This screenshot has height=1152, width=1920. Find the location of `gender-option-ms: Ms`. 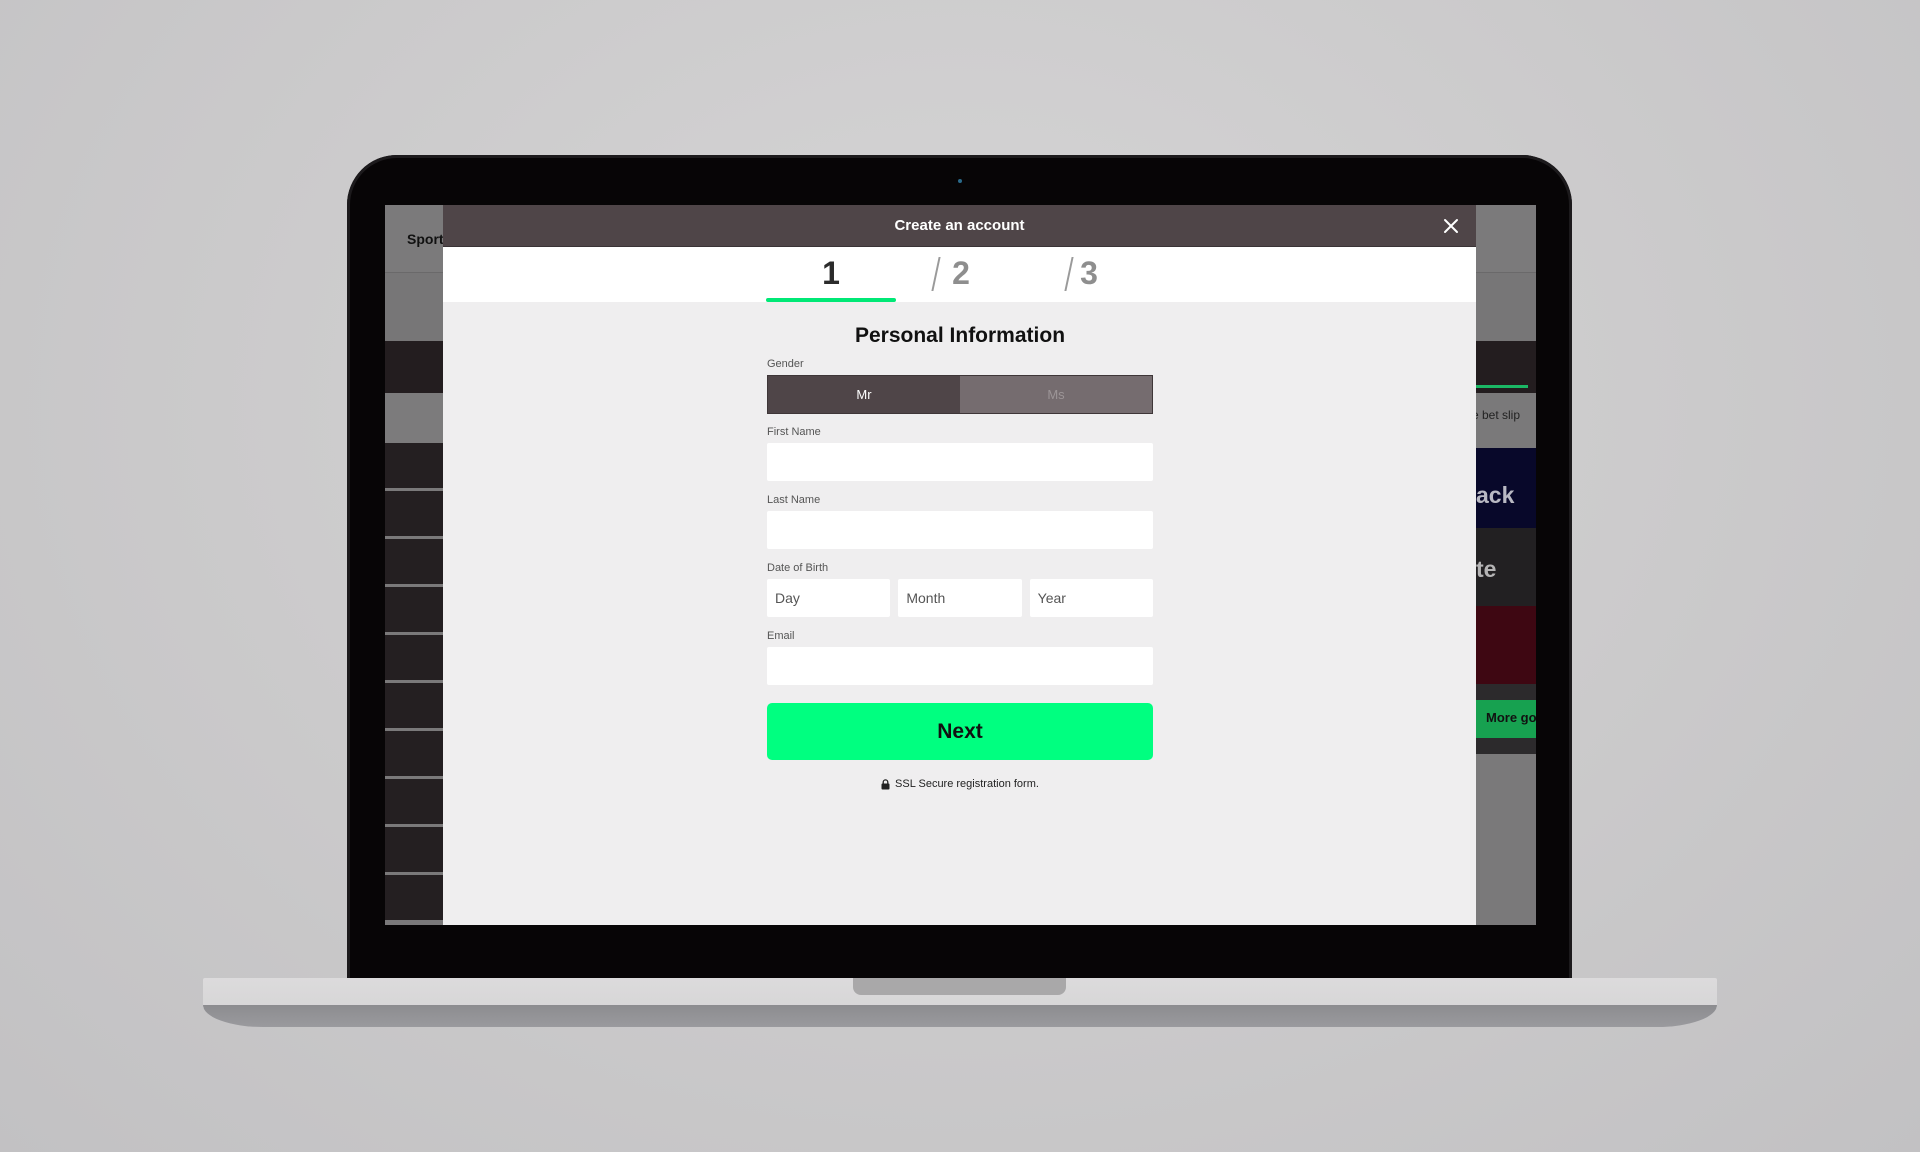

gender-option-ms: Ms is located at coordinates (1056, 394).